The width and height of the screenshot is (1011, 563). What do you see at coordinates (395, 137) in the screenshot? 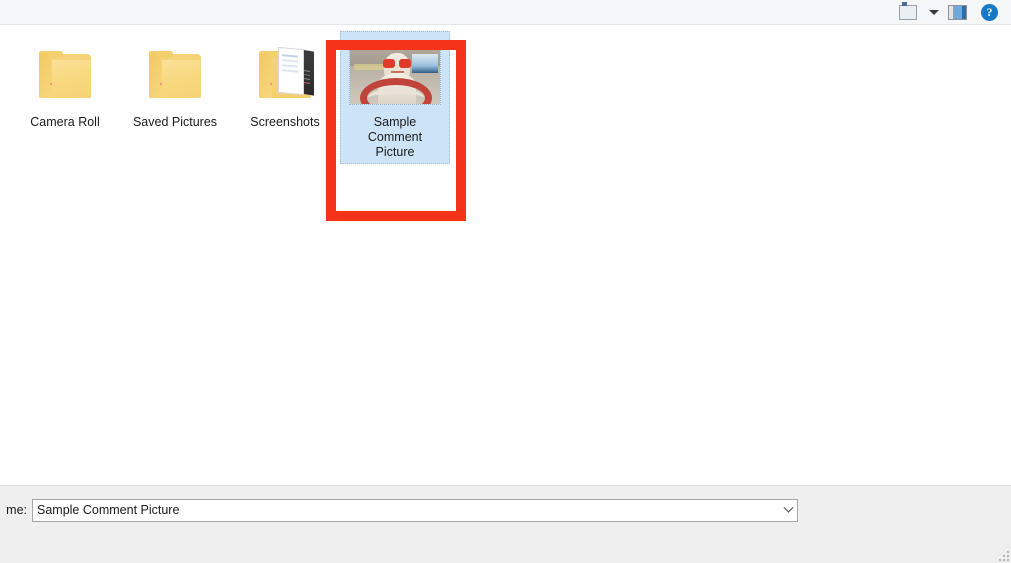
I see `file-item-label: Sample Comment Picture` at bounding box center [395, 137].